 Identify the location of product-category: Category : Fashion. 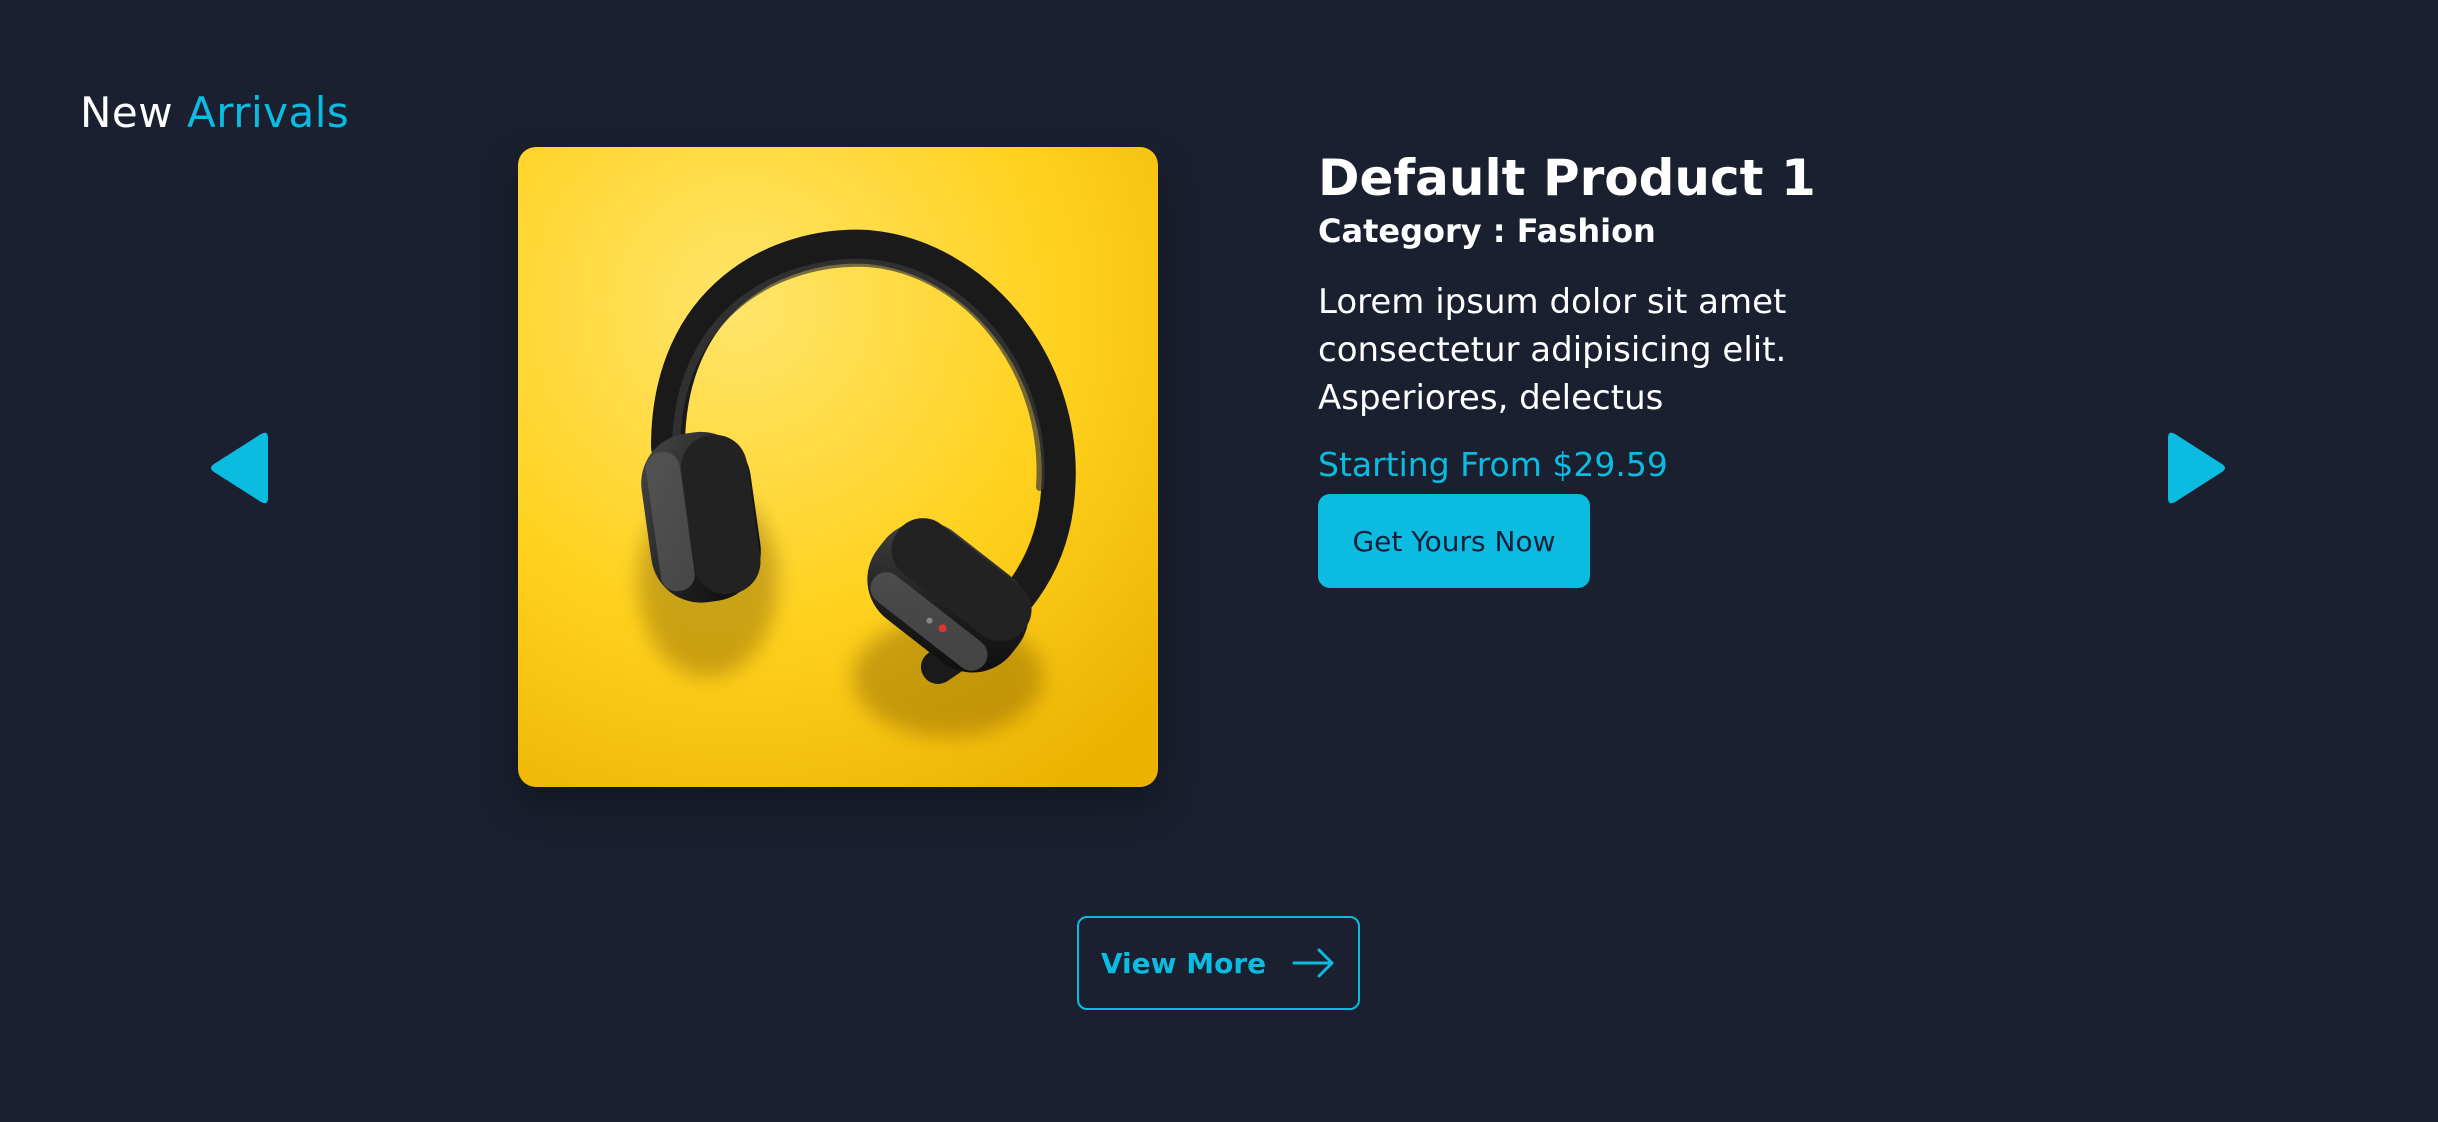
(1487, 231).